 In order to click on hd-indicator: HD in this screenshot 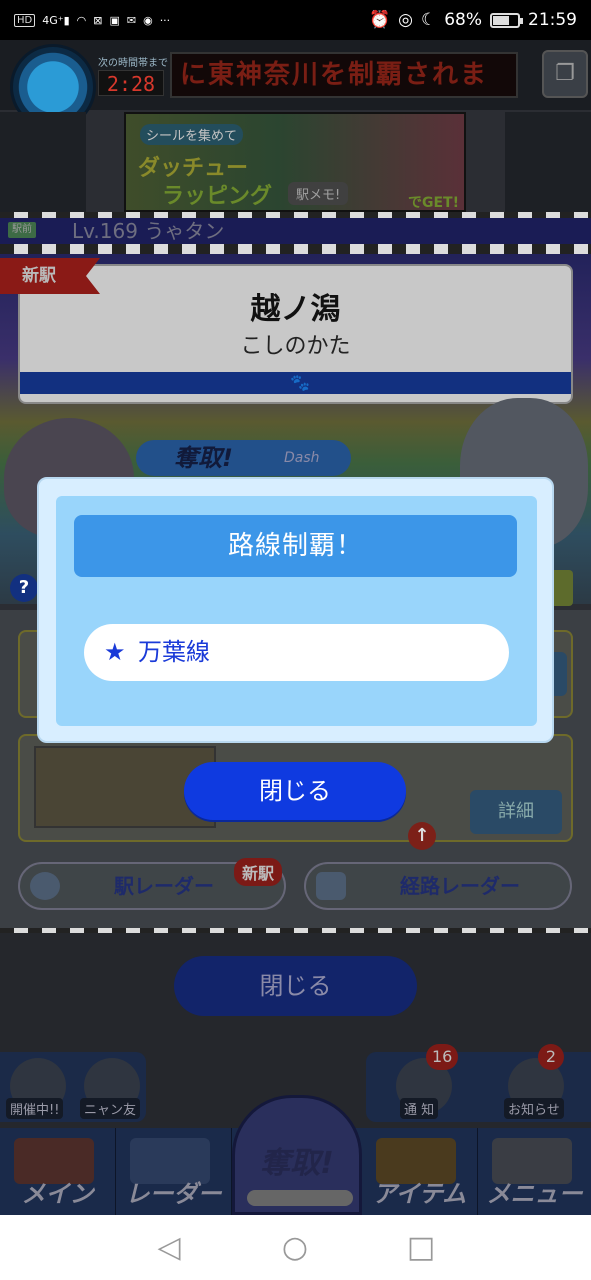, I will do `click(25, 20)`.